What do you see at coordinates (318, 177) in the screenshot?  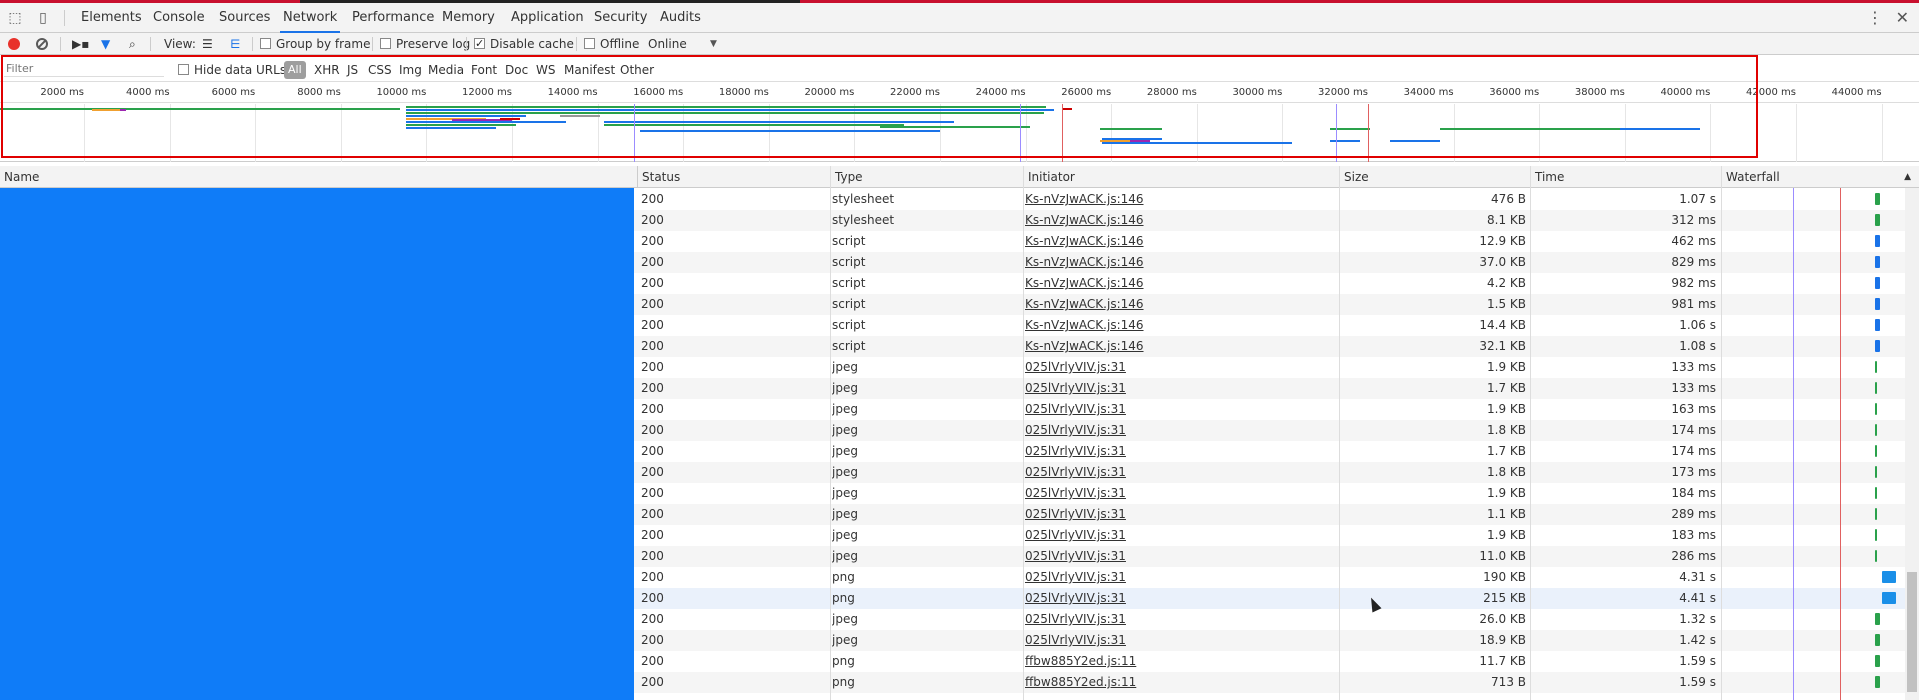 I see `column-name: Name` at bounding box center [318, 177].